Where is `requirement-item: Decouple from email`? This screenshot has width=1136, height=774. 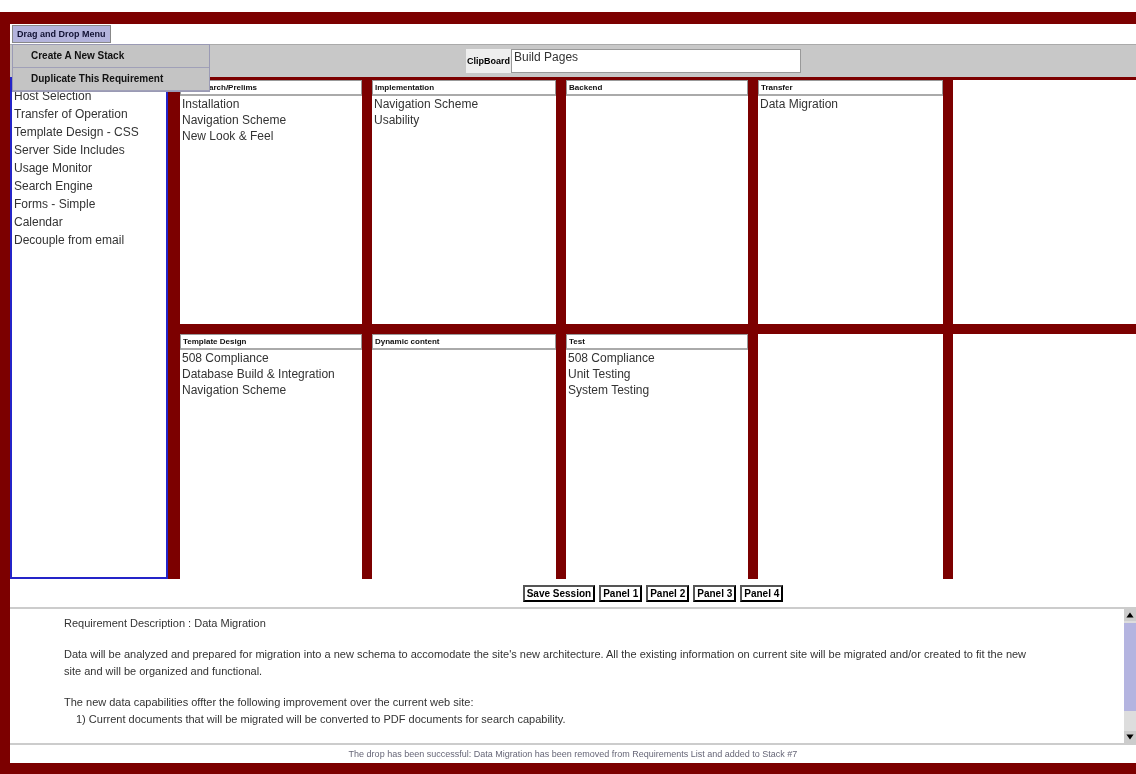 requirement-item: Decouple from email is located at coordinates (89, 240).